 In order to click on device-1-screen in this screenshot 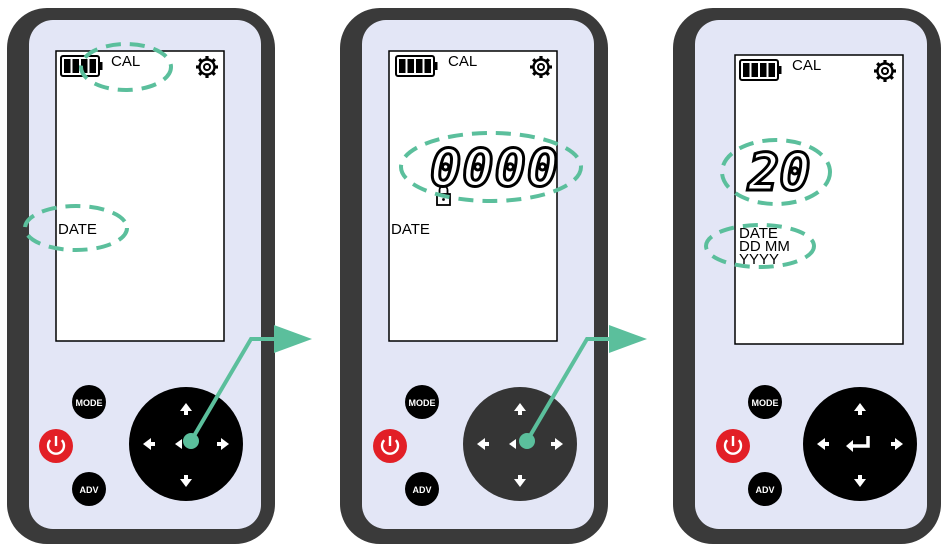, I will do `click(140, 196)`.